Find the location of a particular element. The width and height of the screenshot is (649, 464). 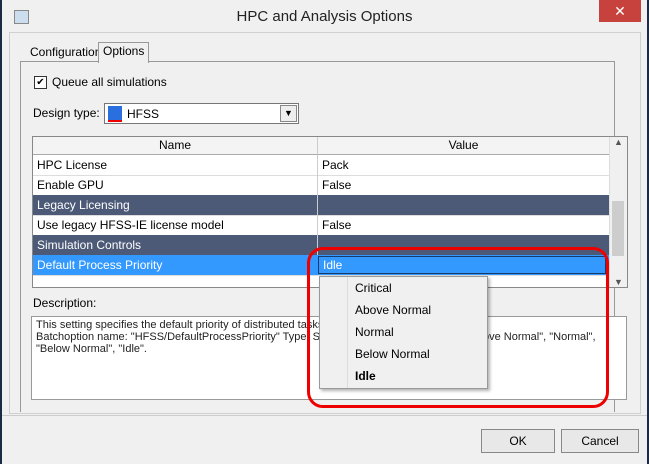

design-type-label: Design type: is located at coordinates (66, 113).